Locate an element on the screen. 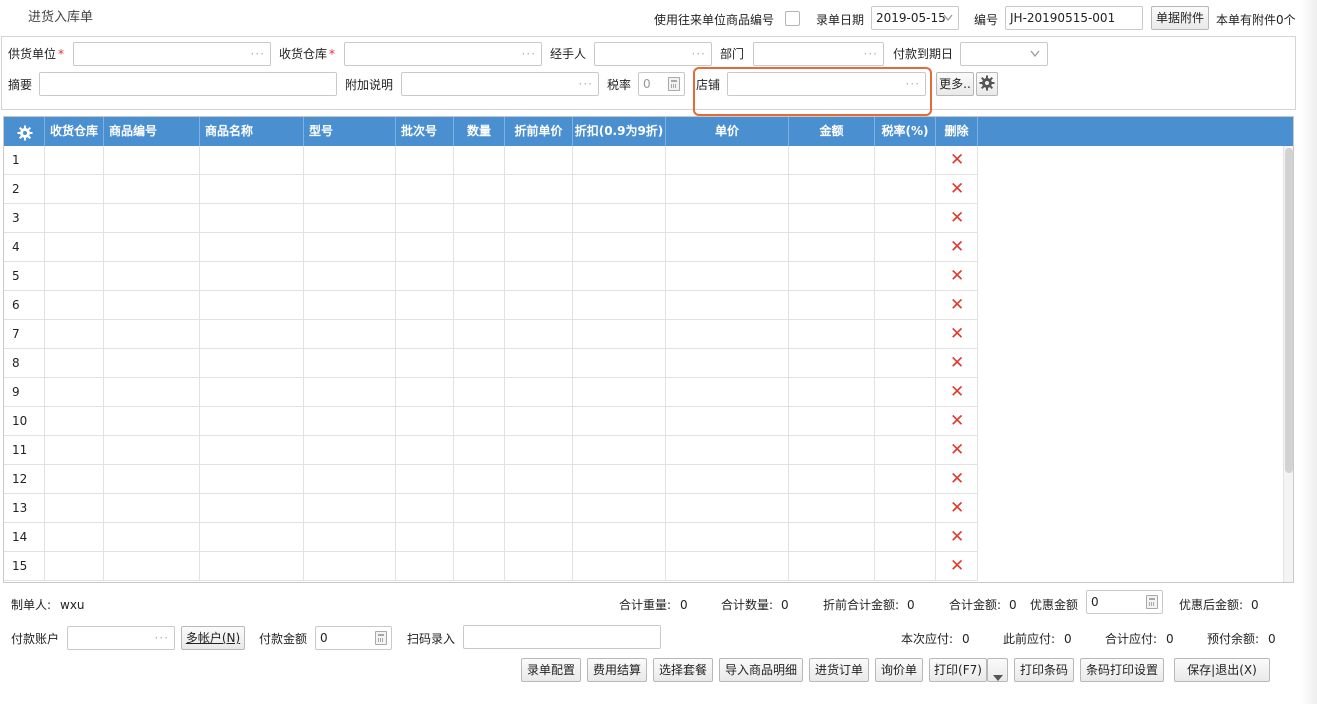 The width and height of the screenshot is (1317, 704). table-row: 2 ✕ is located at coordinates (491, 189).